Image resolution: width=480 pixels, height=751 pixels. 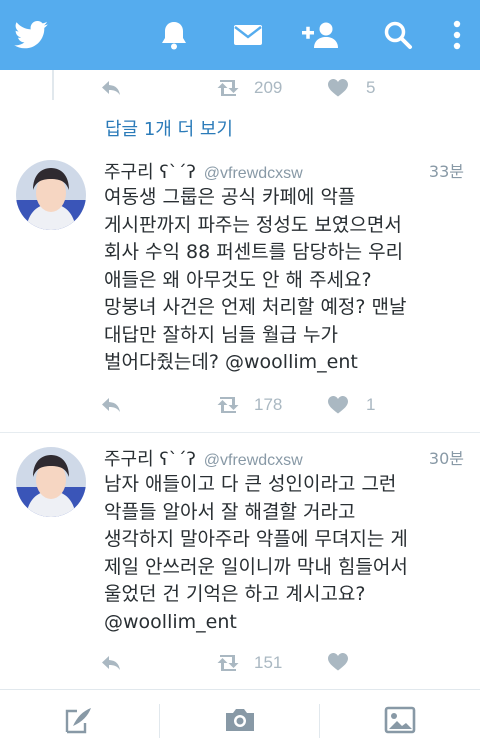 I want to click on timestamp: 30분, so click(x=446, y=458).